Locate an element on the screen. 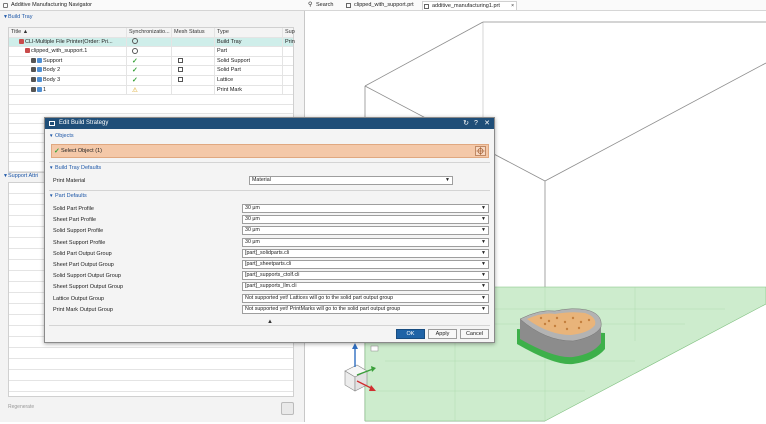 Image resolution: width=766 pixels, height=424 pixels. dialog-icon is located at coordinates (52, 123).